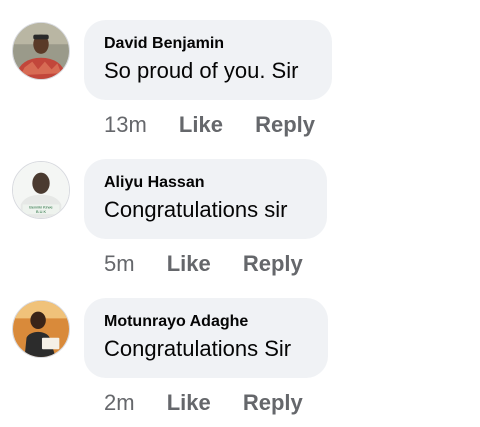  Describe the element at coordinates (125, 124) in the screenshot. I see `comment-timestamp: 13m` at that location.